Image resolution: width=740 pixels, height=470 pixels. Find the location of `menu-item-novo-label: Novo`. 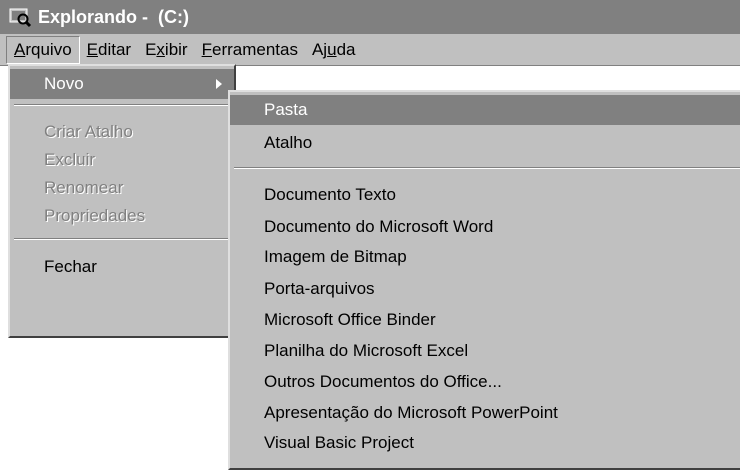

menu-item-novo-label: Novo is located at coordinates (64, 83).